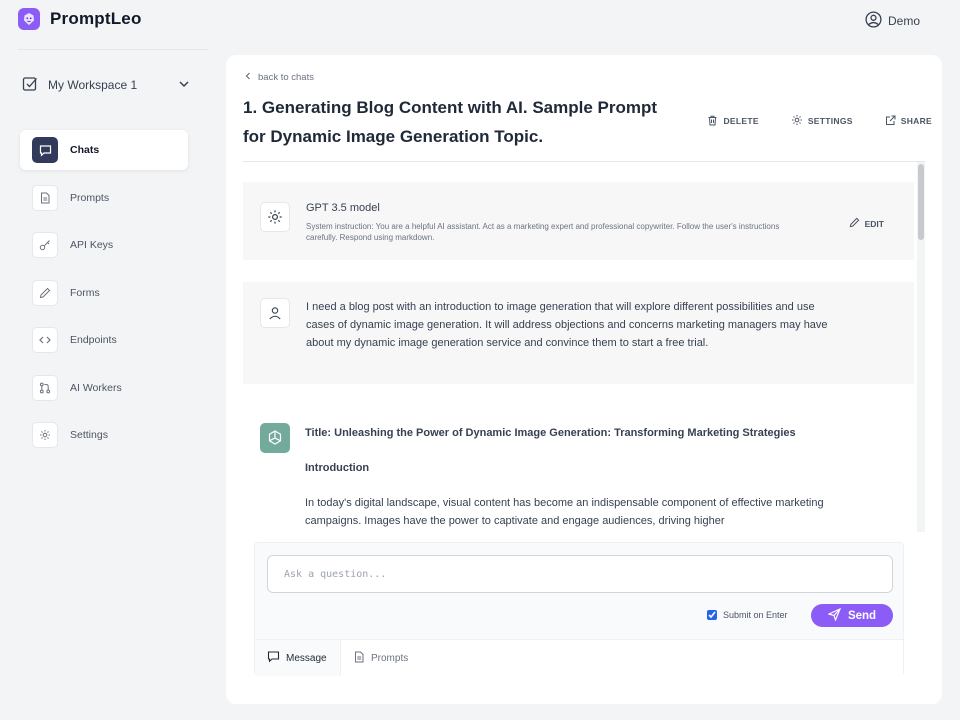 The height and width of the screenshot is (720, 960). What do you see at coordinates (248, 77) in the screenshot?
I see `chevron-left-icon` at bounding box center [248, 77].